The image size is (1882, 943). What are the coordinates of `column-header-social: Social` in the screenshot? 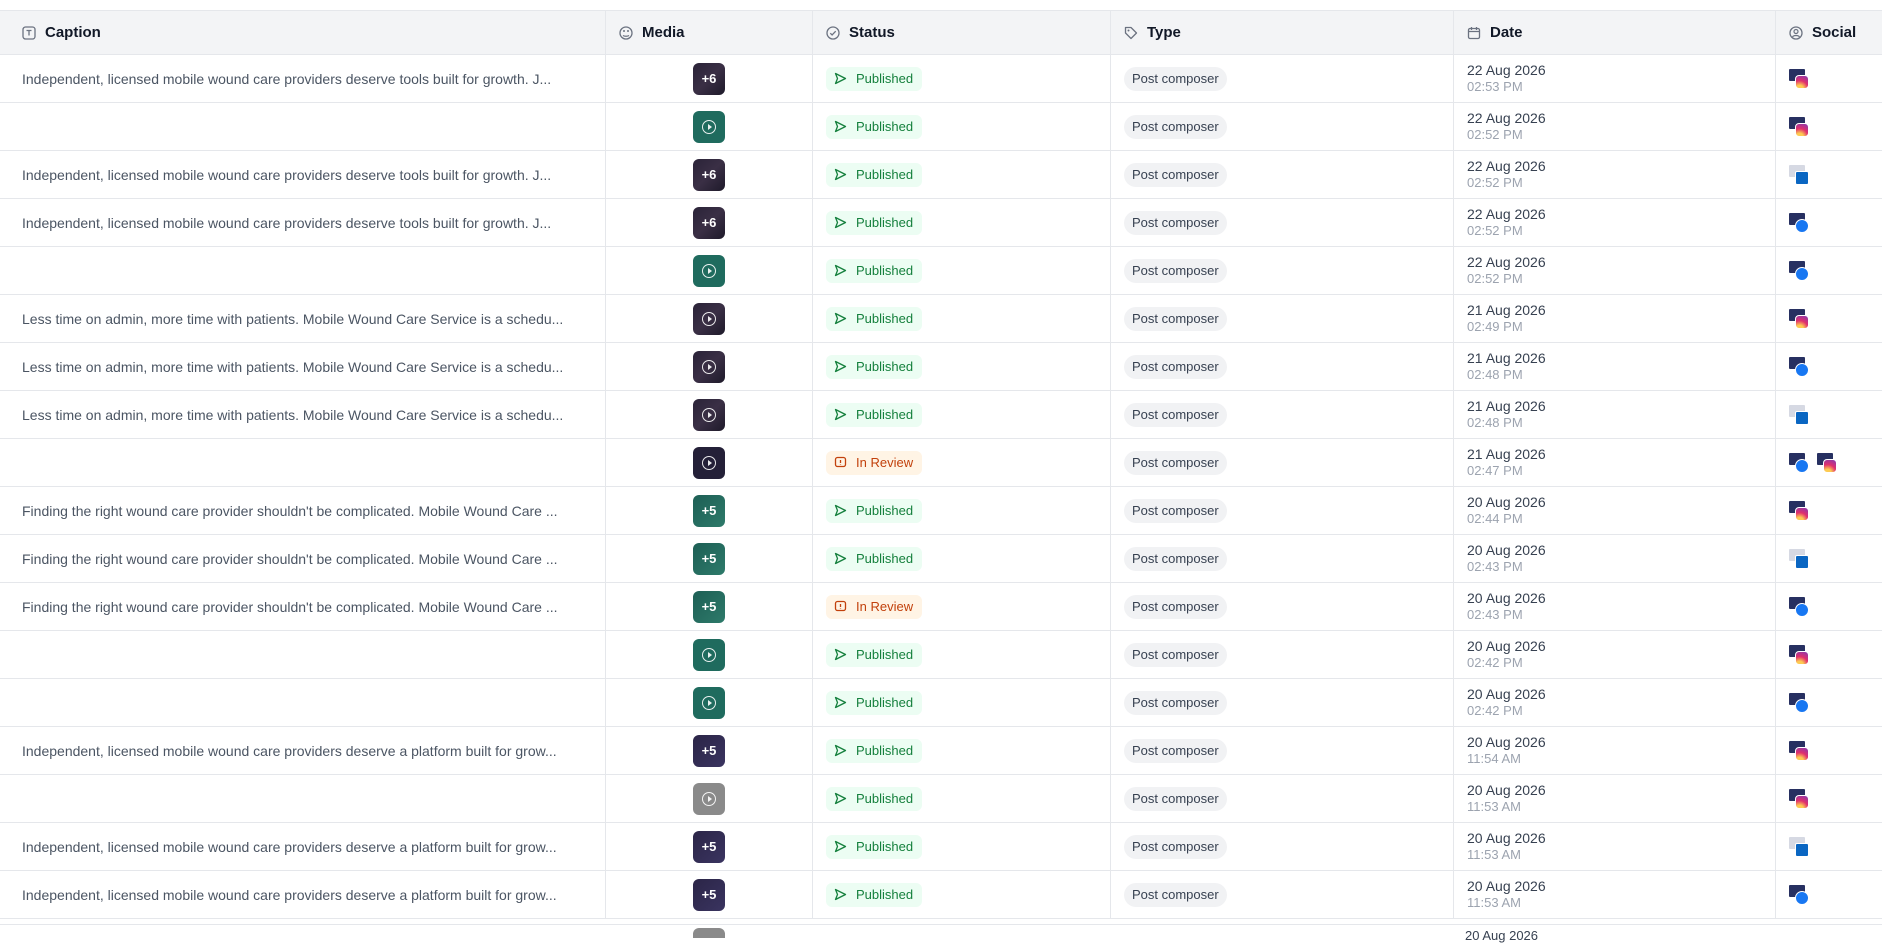 It's located at (1829, 32).